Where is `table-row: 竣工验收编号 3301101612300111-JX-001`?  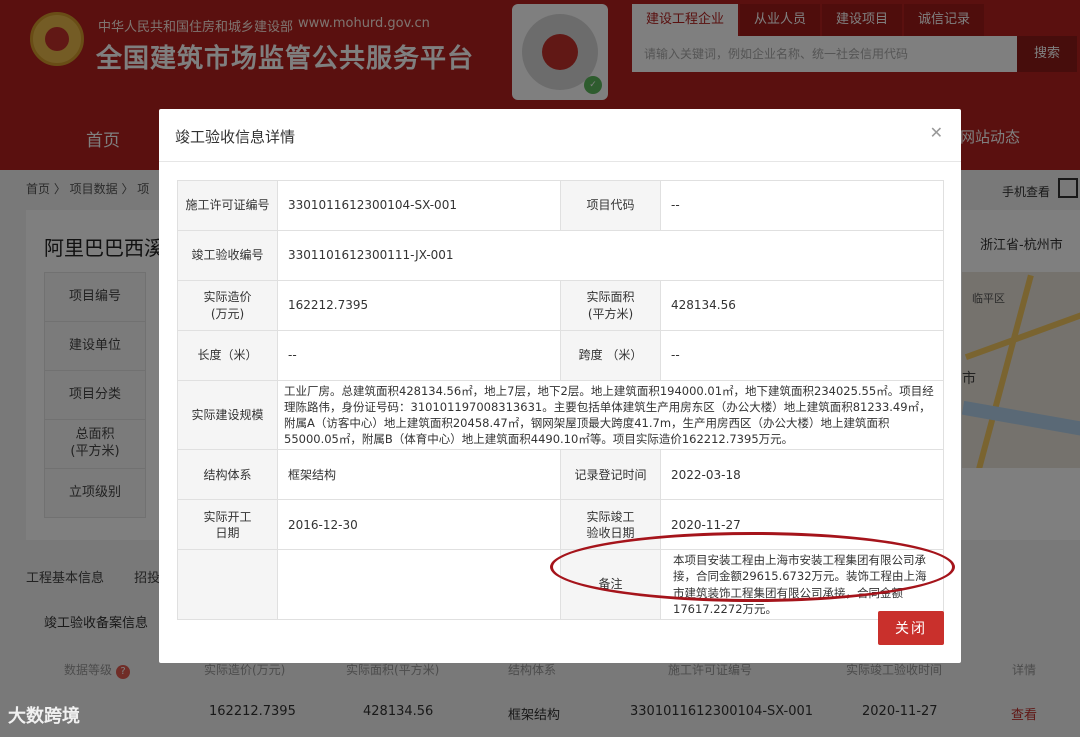 table-row: 竣工验收编号 3301101612300111-JX-001 is located at coordinates (560, 255).